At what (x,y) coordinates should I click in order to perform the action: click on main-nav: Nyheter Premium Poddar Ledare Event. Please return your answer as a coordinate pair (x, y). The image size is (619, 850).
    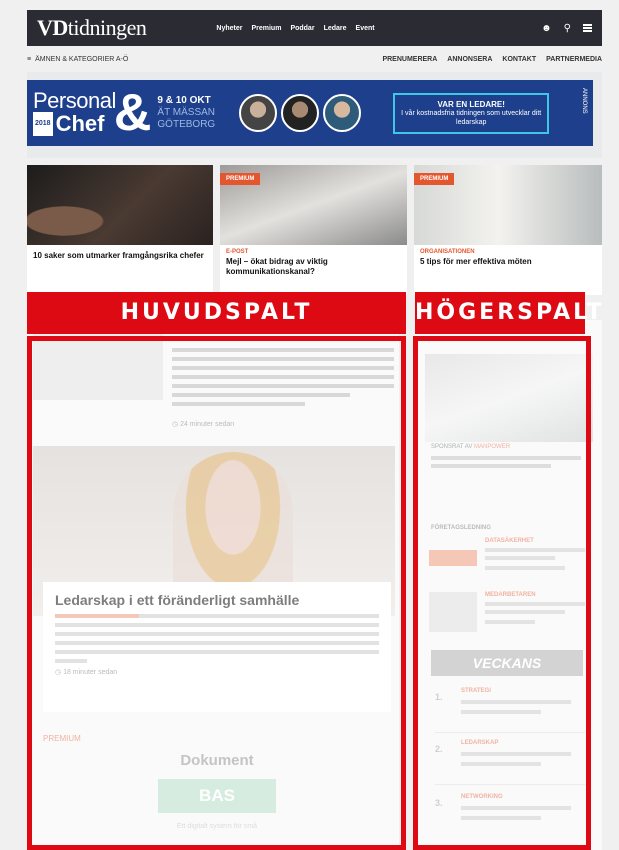
    Looking at the image, I should click on (295, 28).